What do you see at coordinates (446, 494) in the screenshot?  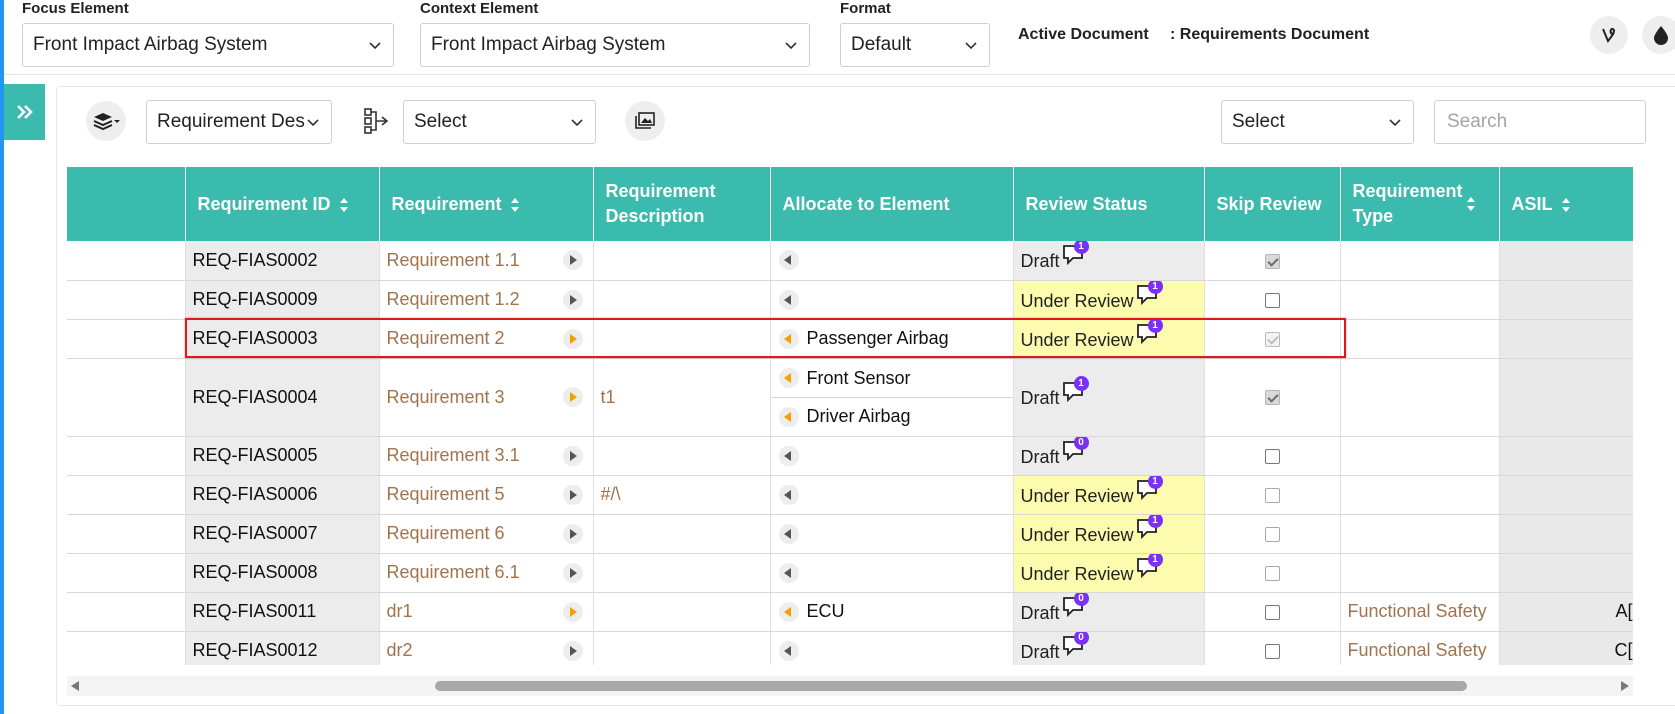 I see `requirement-link: Requirement 5` at bounding box center [446, 494].